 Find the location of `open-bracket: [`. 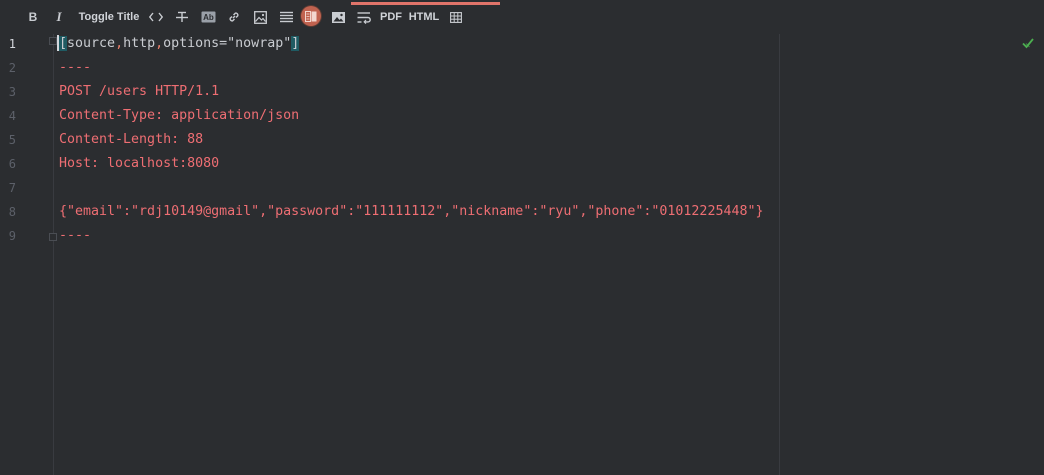

open-bracket: [ is located at coordinates (63, 43).